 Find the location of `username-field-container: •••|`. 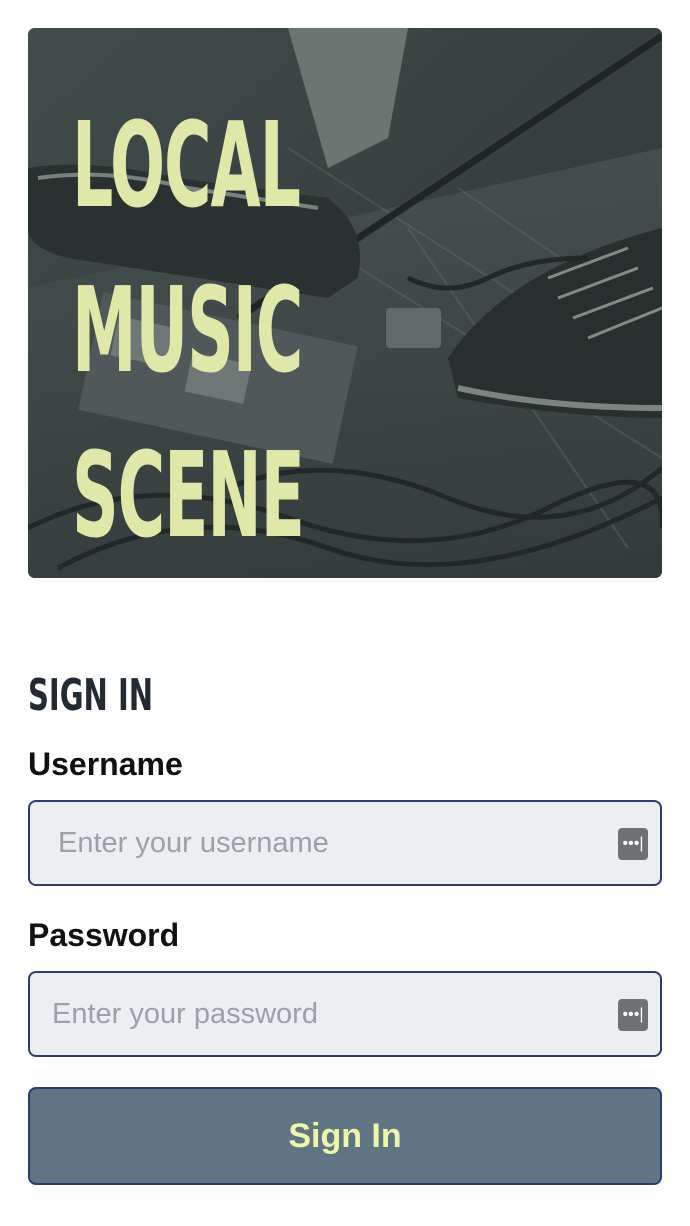

username-field-container: •••| is located at coordinates (345, 843).